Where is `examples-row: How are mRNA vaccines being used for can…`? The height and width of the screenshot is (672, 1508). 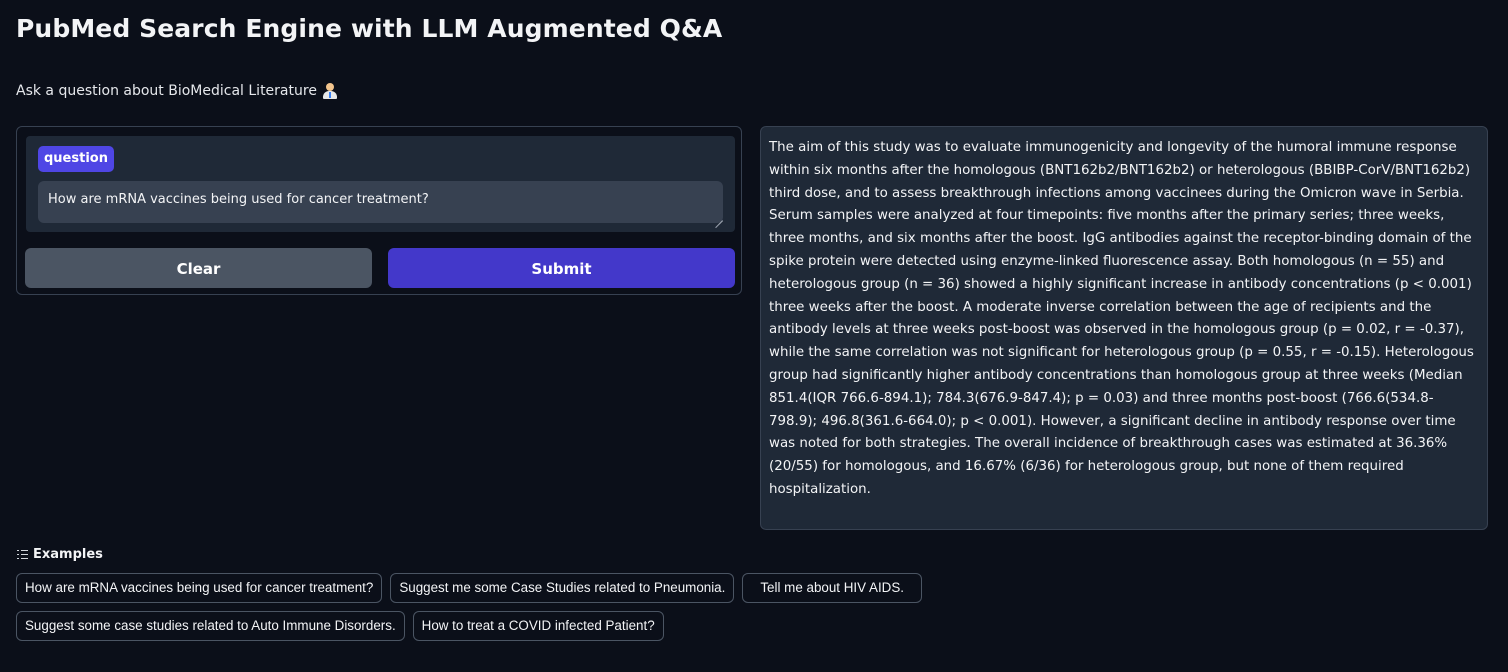
examples-row: How are mRNA vaccines being used for can… is located at coordinates (566, 588).